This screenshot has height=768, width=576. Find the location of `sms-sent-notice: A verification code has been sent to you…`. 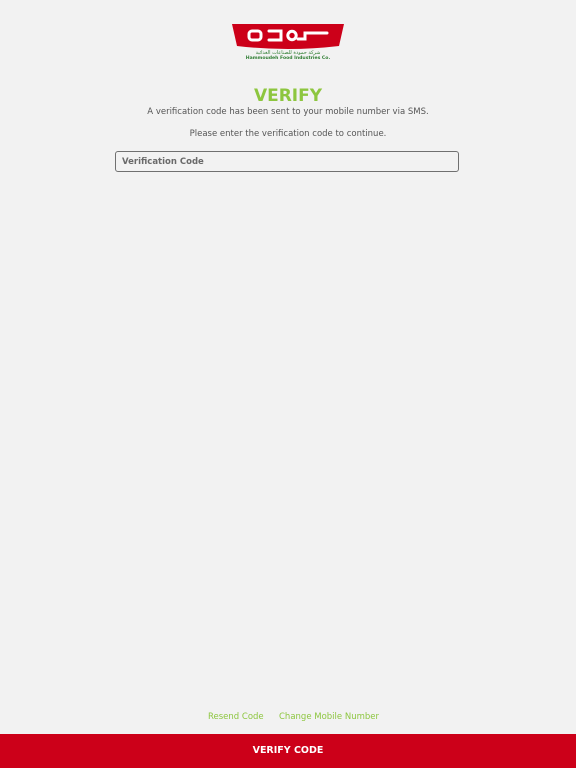

sms-sent-notice: A verification code has been sent to you… is located at coordinates (288, 112).